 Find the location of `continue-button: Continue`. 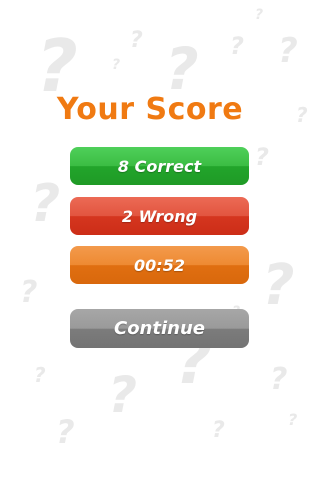

continue-button: Continue is located at coordinates (159, 328).